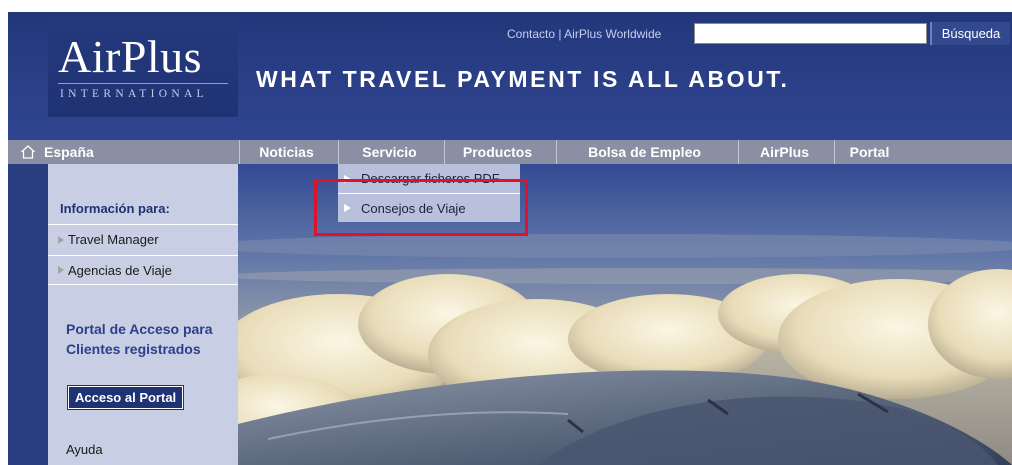  Describe the element at coordinates (644, 152) in the screenshot. I see `nav-item-bolsa-de-empleo: Bolsa de Empleo` at that location.